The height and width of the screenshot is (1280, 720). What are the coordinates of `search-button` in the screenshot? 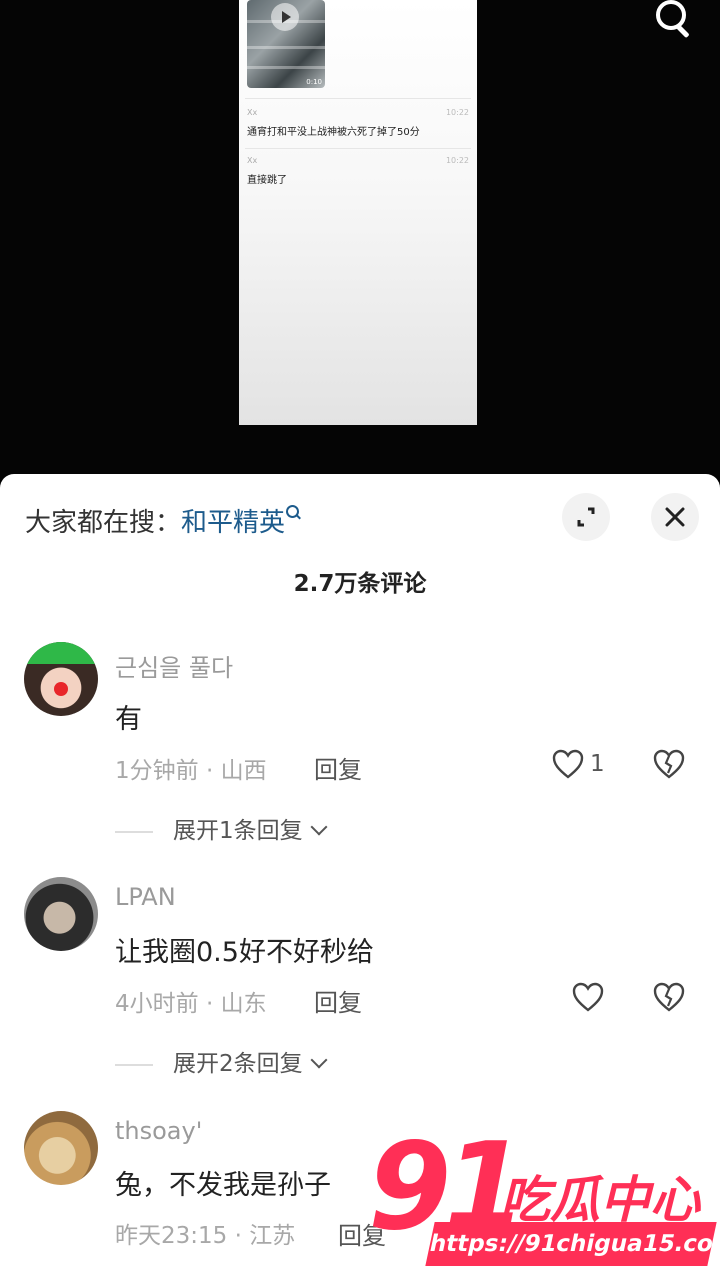 It's located at (675, 20).